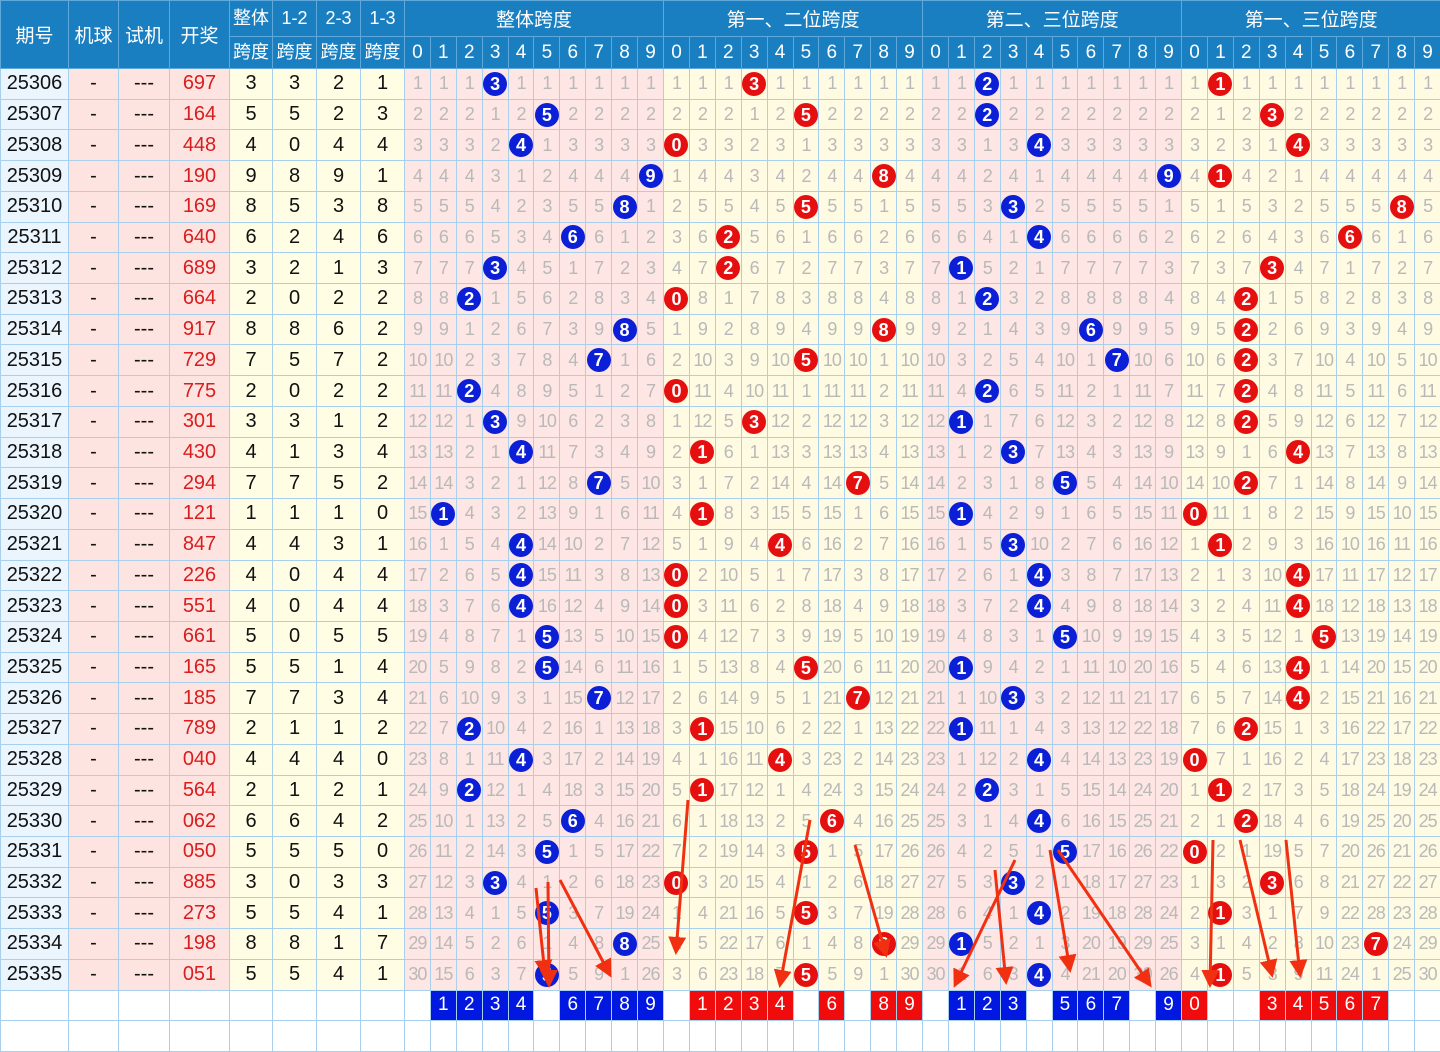 The image size is (1440, 1052). What do you see at coordinates (1195, 299) in the screenshot?
I see `omission-cell: 8` at bounding box center [1195, 299].